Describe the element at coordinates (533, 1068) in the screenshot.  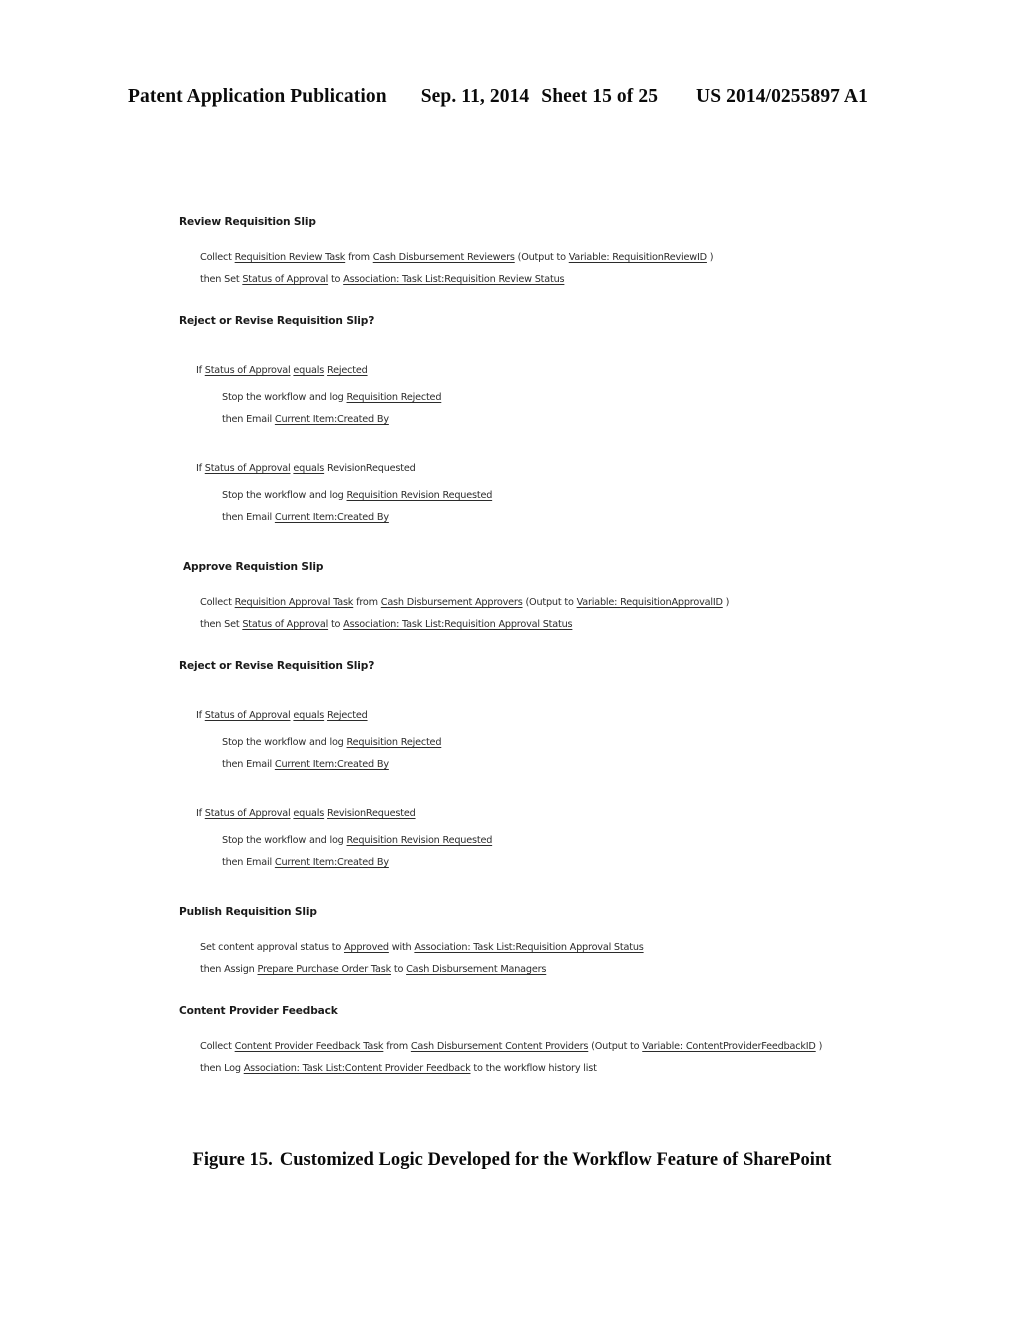
I see `step-text: to the workflow history list` at that location.